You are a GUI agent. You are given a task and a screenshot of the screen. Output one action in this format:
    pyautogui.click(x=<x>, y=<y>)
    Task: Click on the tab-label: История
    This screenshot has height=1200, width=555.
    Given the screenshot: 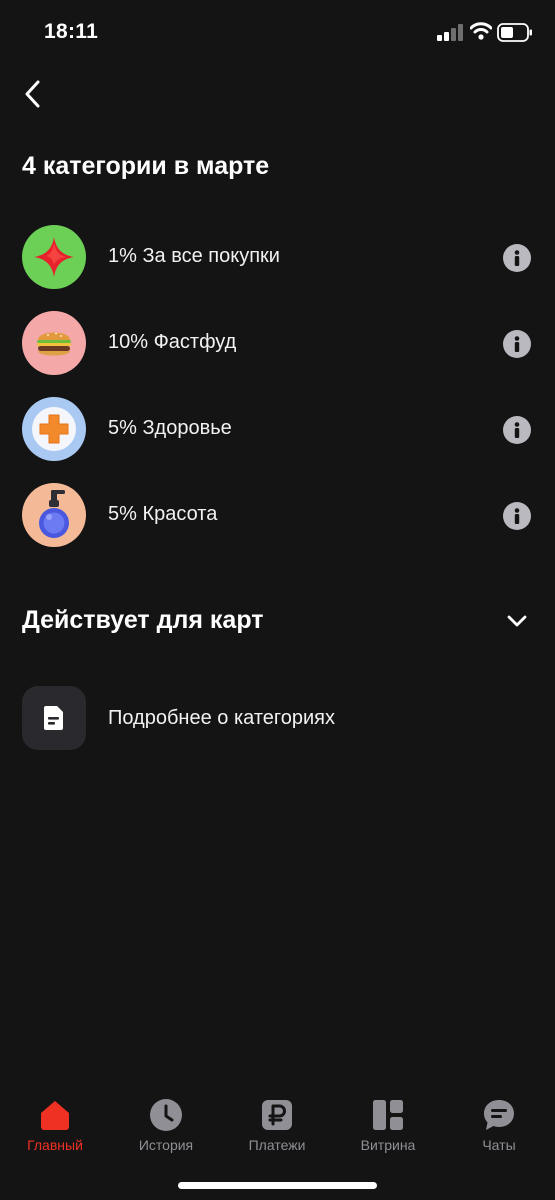 What is the action you would take?
    pyautogui.click(x=166, y=1145)
    